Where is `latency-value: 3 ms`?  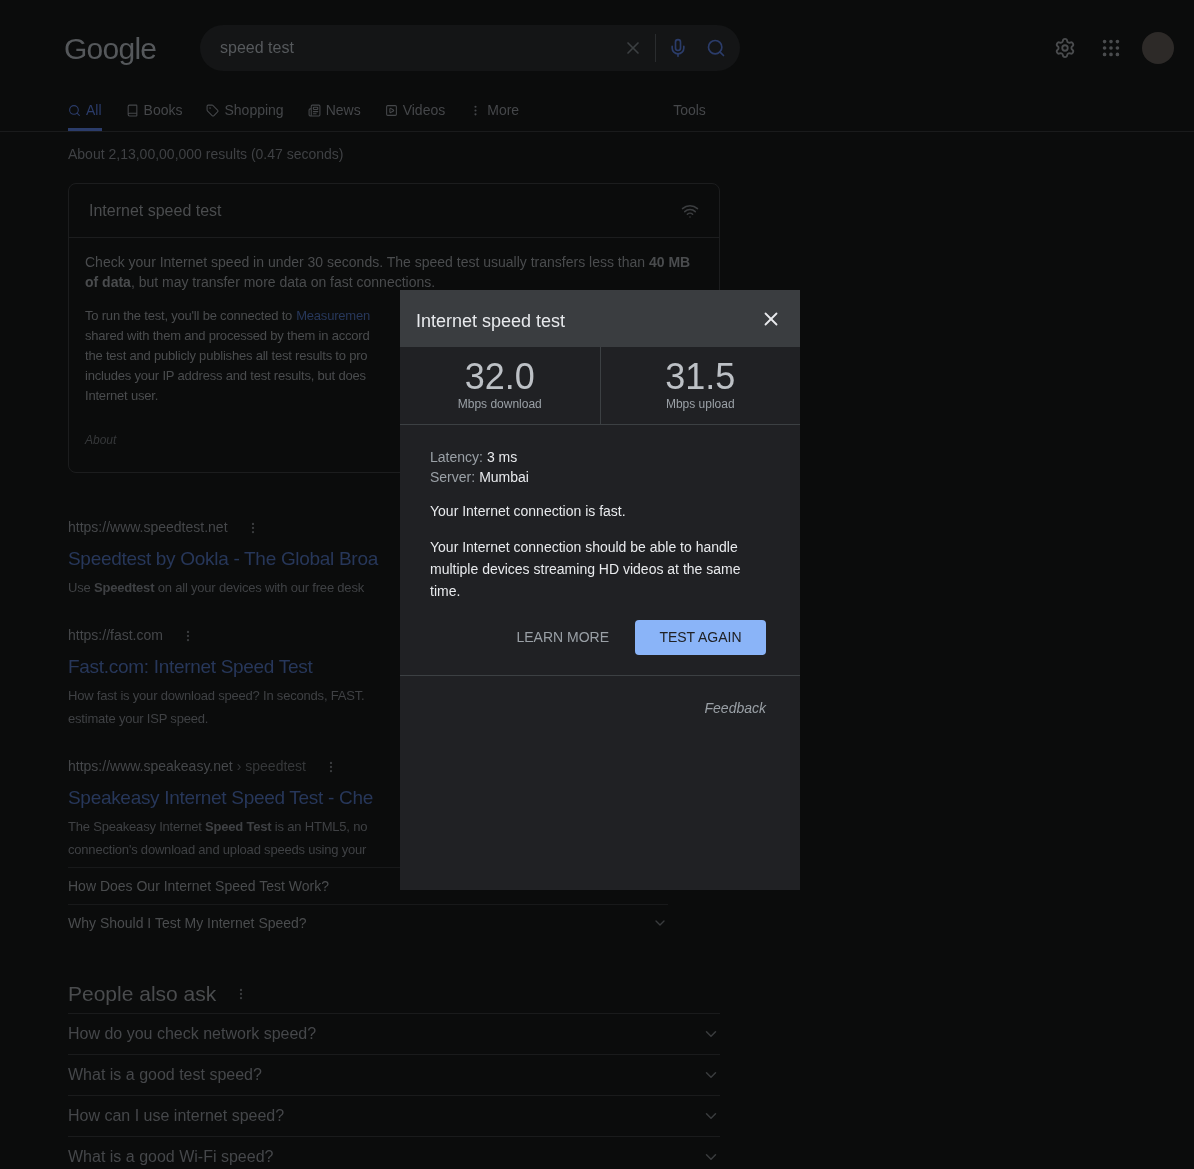 latency-value: 3 ms is located at coordinates (502, 457).